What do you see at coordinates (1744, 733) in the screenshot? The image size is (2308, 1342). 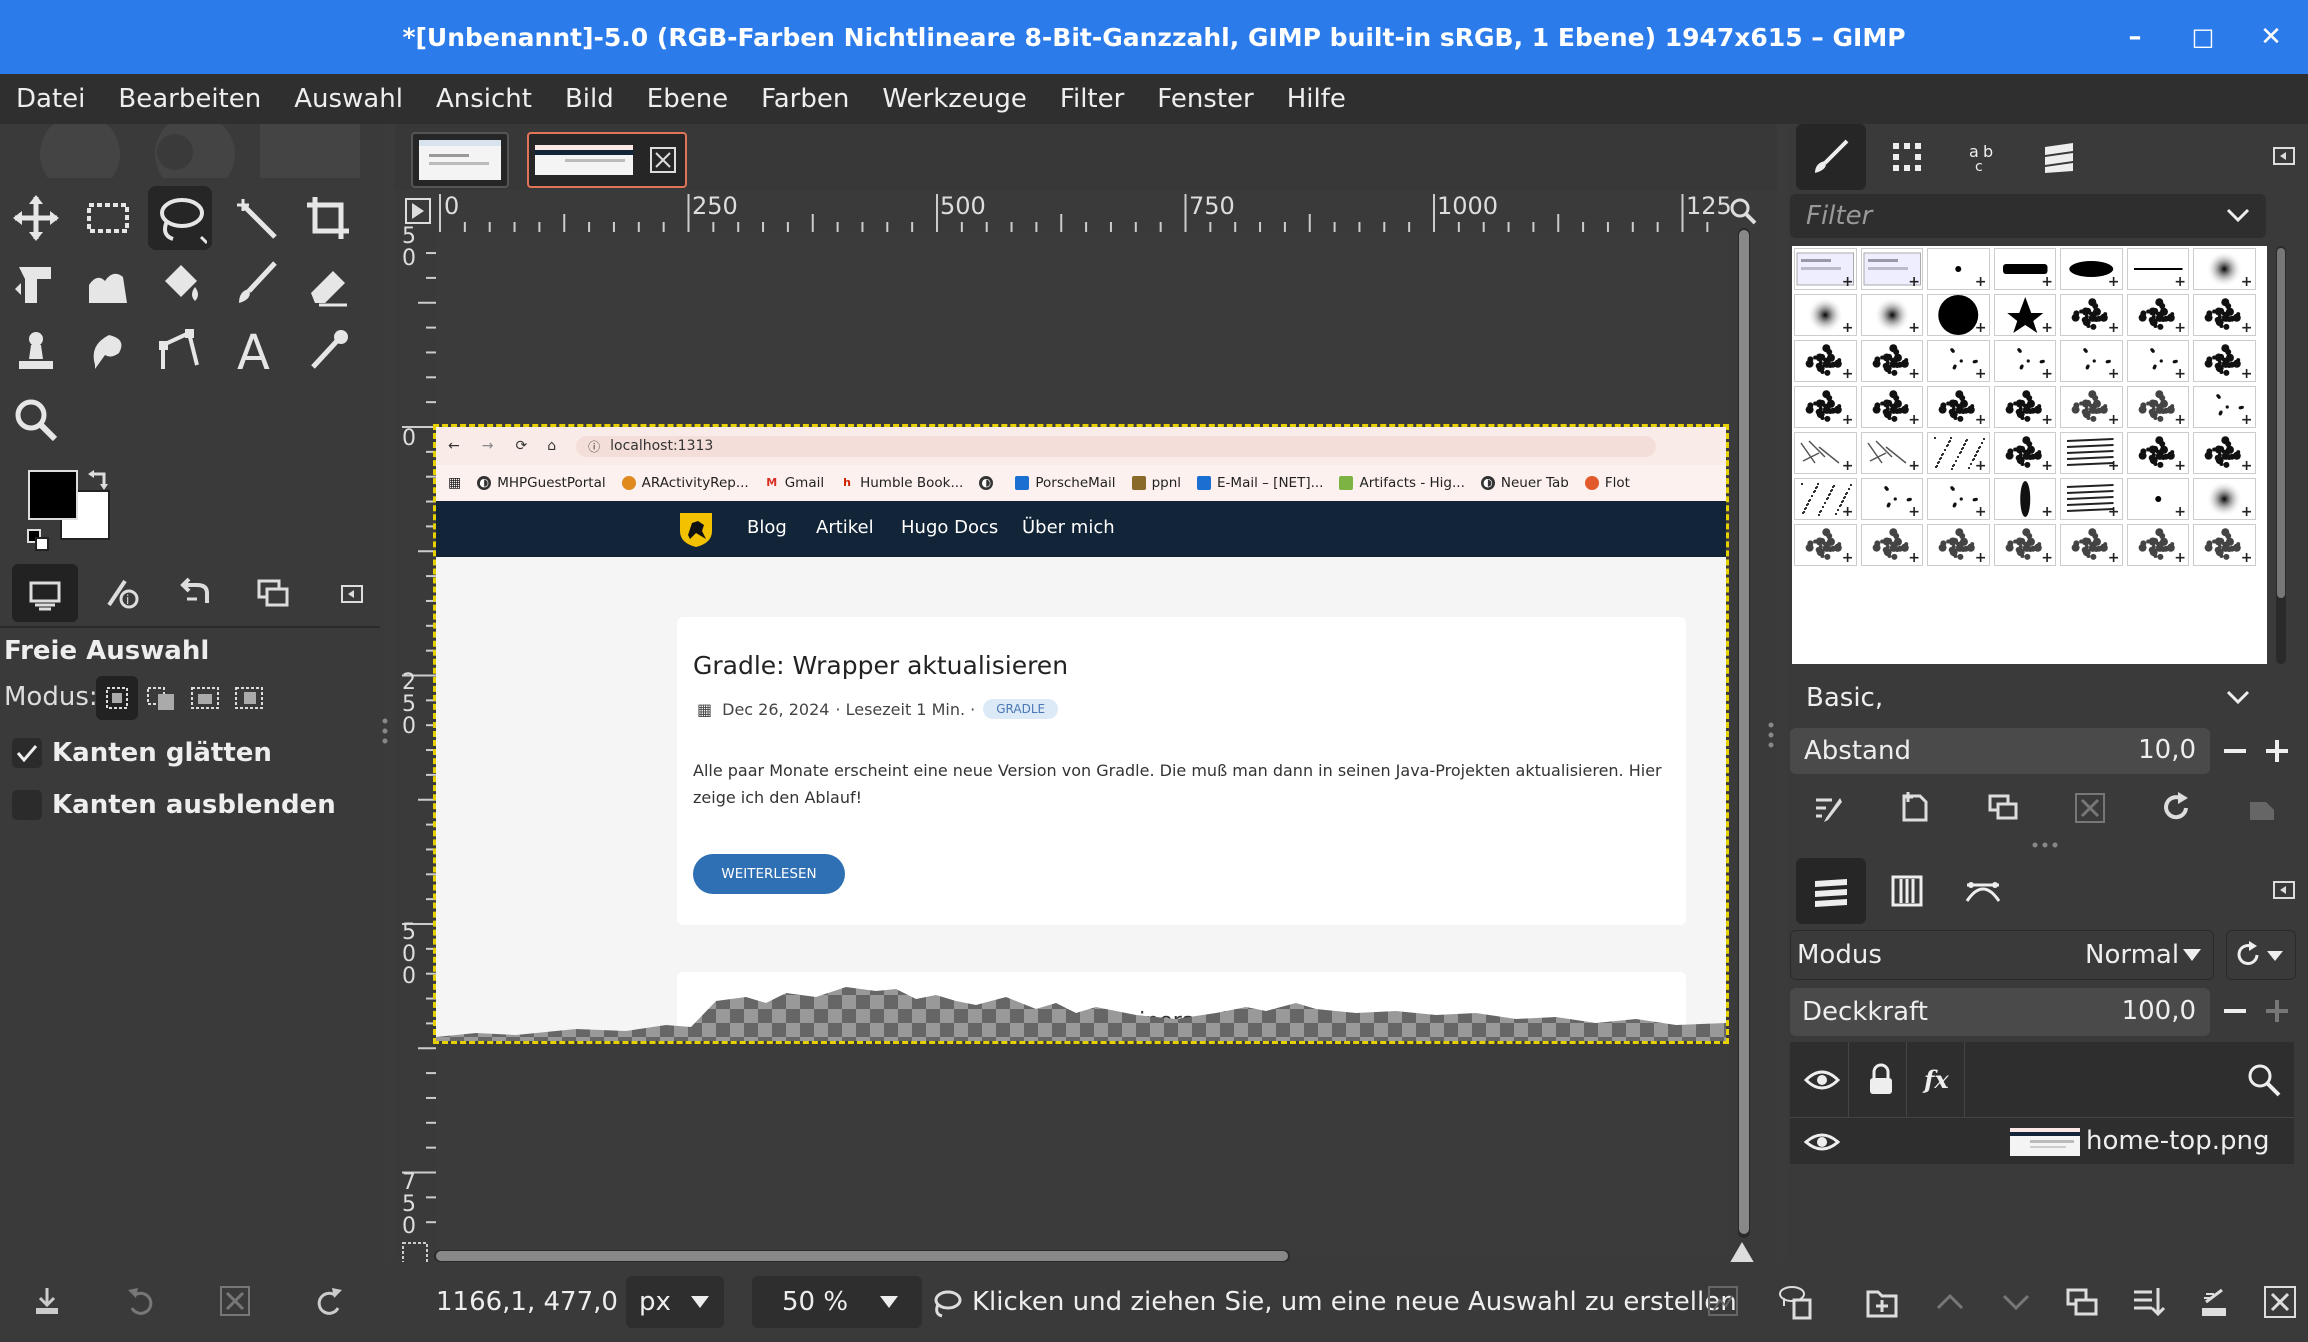 I see `vertical-scrollbar` at bounding box center [1744, 733].